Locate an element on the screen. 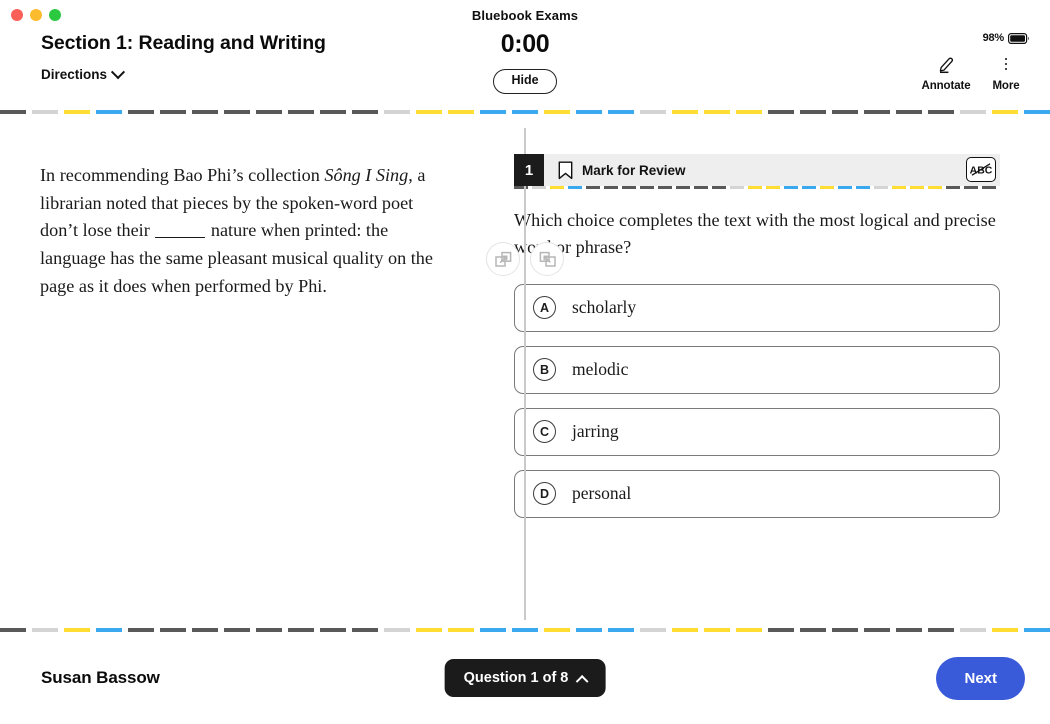 The height and width of the screenshot is (724, 1050). vertical-dots-icon is located at coordinates (1006, 64).